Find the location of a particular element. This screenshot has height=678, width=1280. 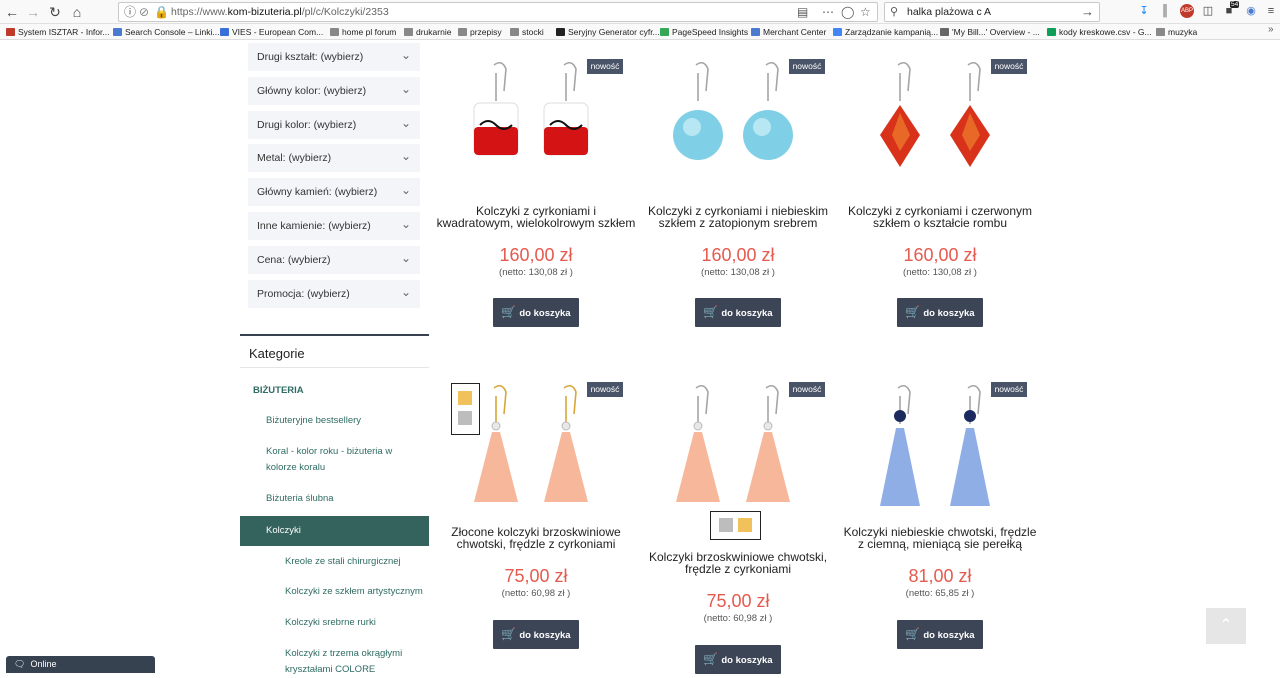

category-item: Kreole ze stali chirurgicznej is located at coordinates (355, 562).